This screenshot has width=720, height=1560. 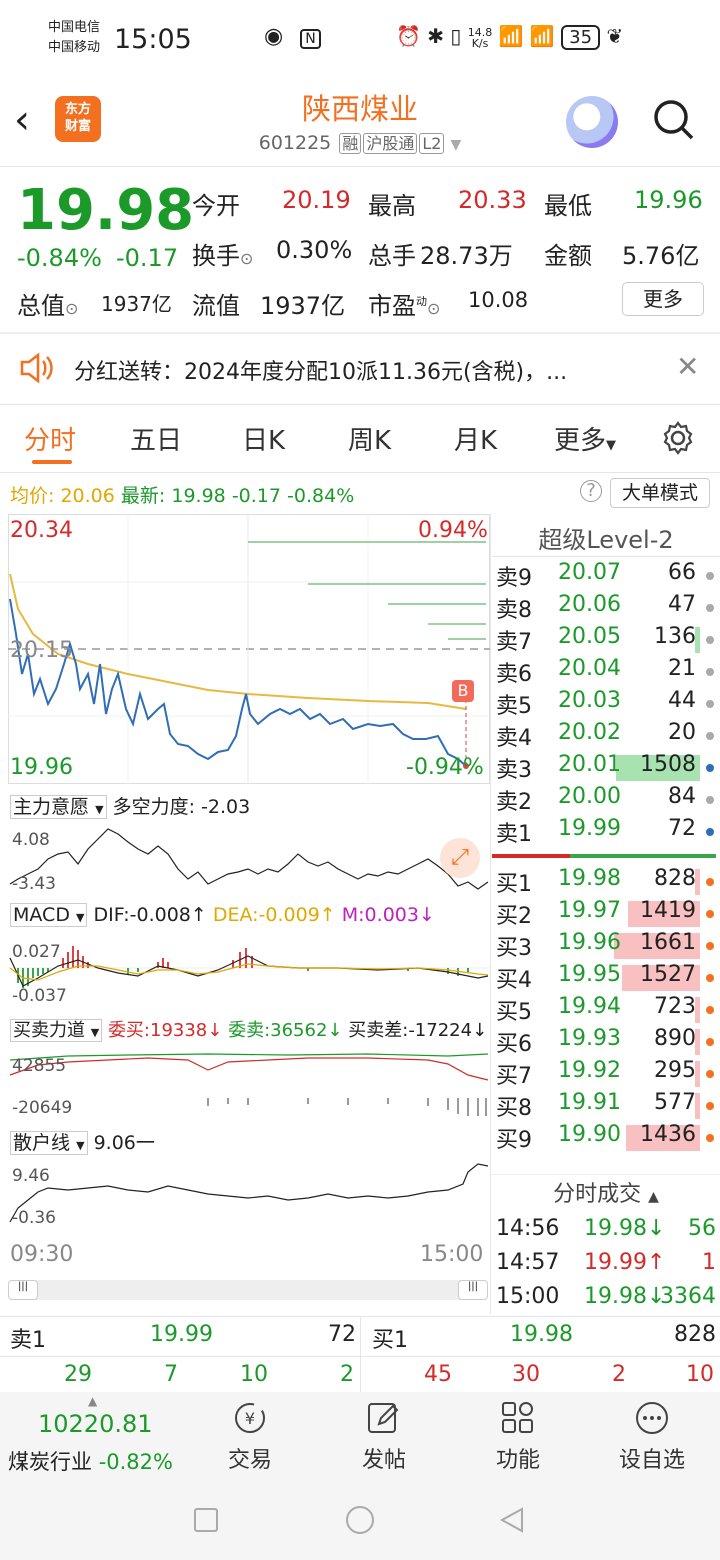 I want to click on indicator-2-select: MACD ▼, so click(x=49, y=915).